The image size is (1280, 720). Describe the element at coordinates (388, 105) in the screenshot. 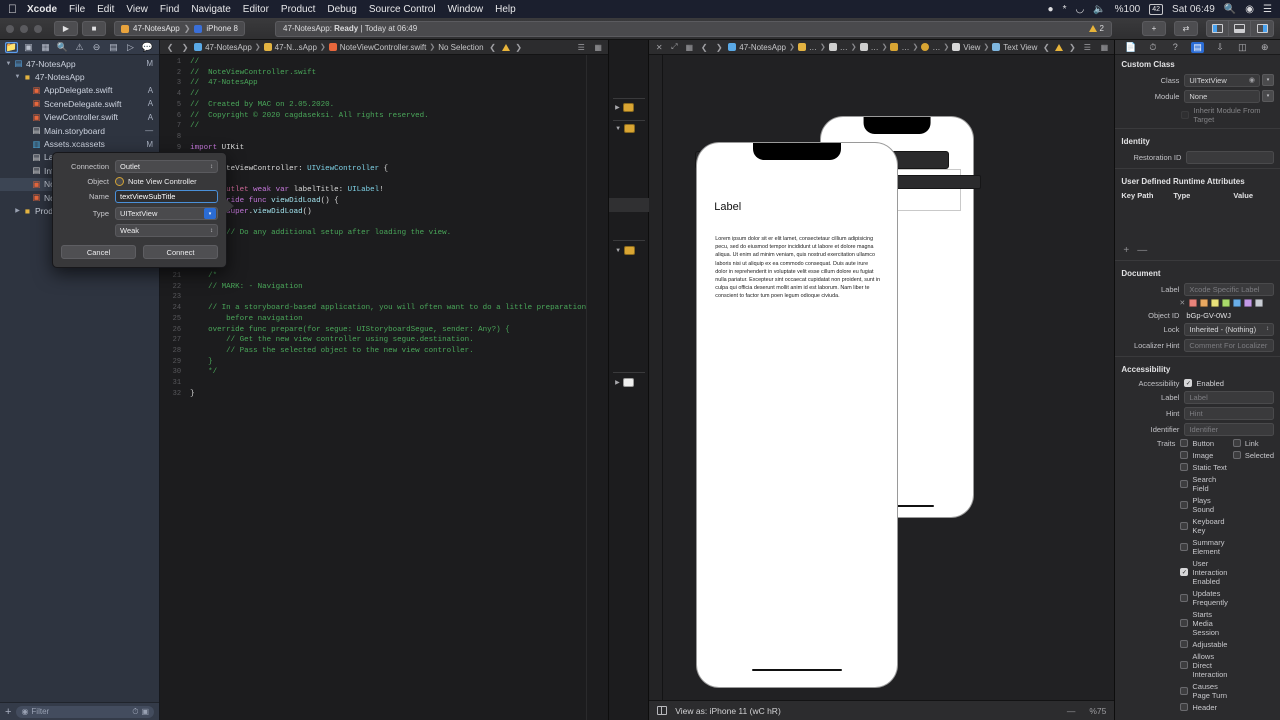

I see `code-line: // Created by MAC on 2.05.2020.` at that location.